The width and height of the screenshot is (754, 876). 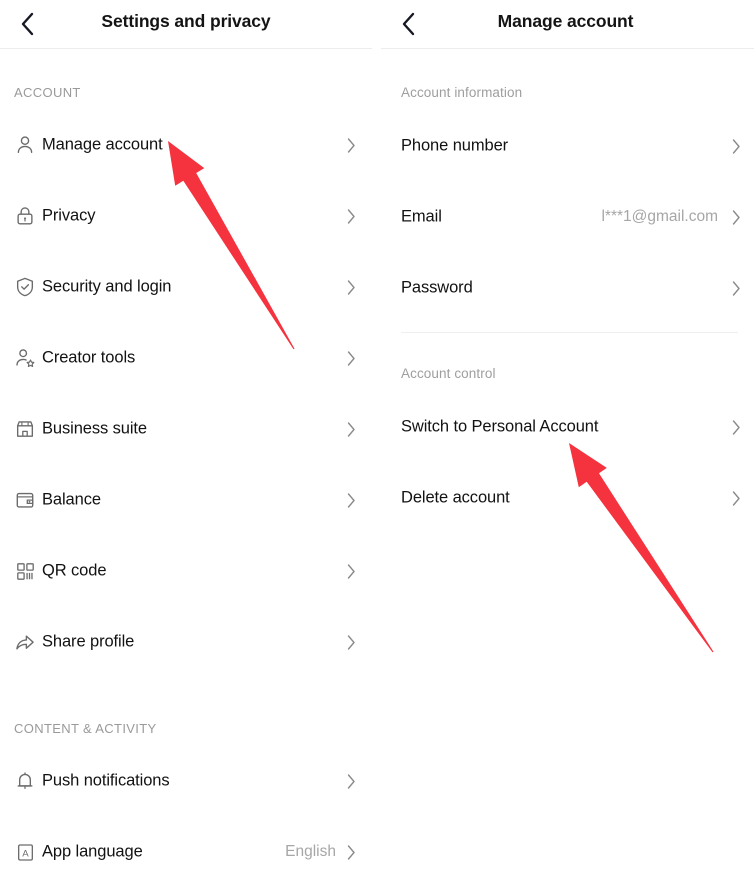 What do you see at coordinates (567, 146) in the screenshot?
I see `row-phone-number: Phone number` at bounding box center [567, 146].